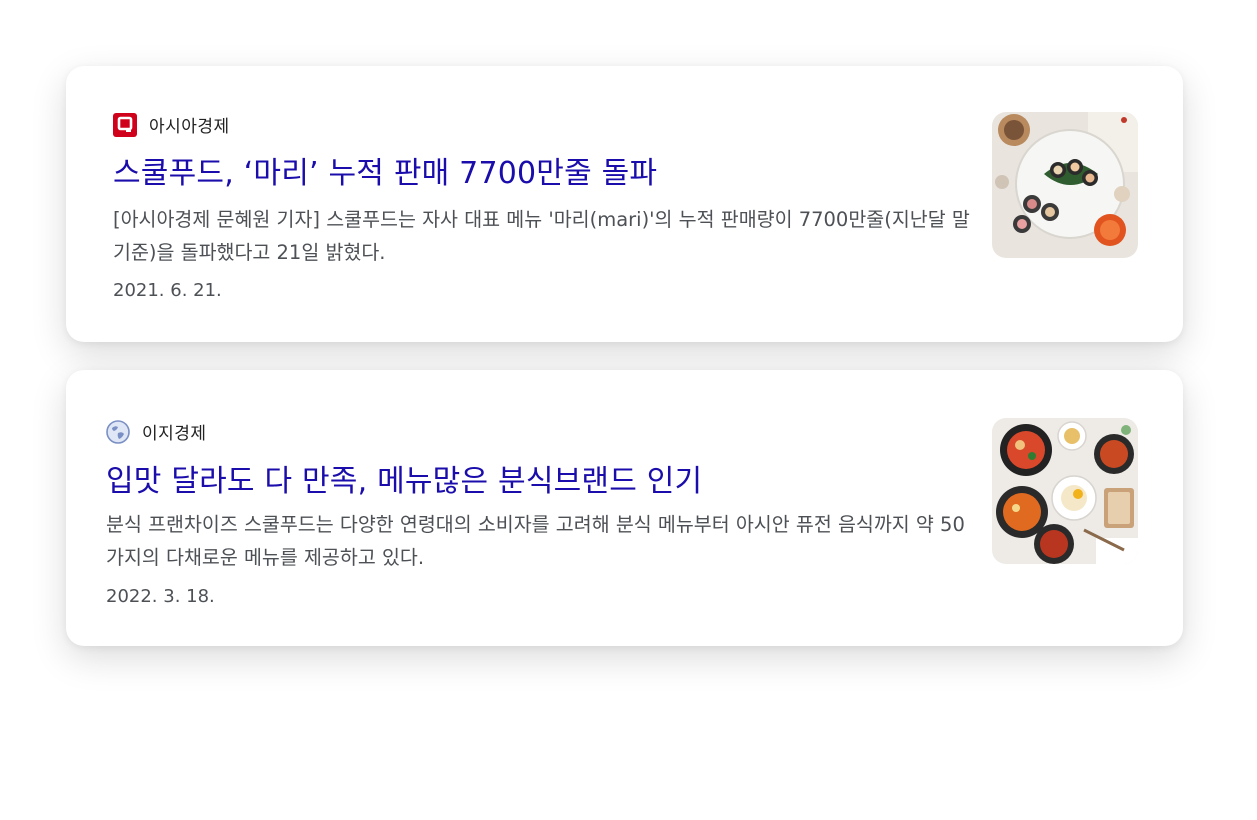 Image resolution: width=1257 pixels, height=820 pixels. Describe the element at coordinates (167, 290) in the screenshot. I see `news-date: 2021. 6. 21.` at that location.